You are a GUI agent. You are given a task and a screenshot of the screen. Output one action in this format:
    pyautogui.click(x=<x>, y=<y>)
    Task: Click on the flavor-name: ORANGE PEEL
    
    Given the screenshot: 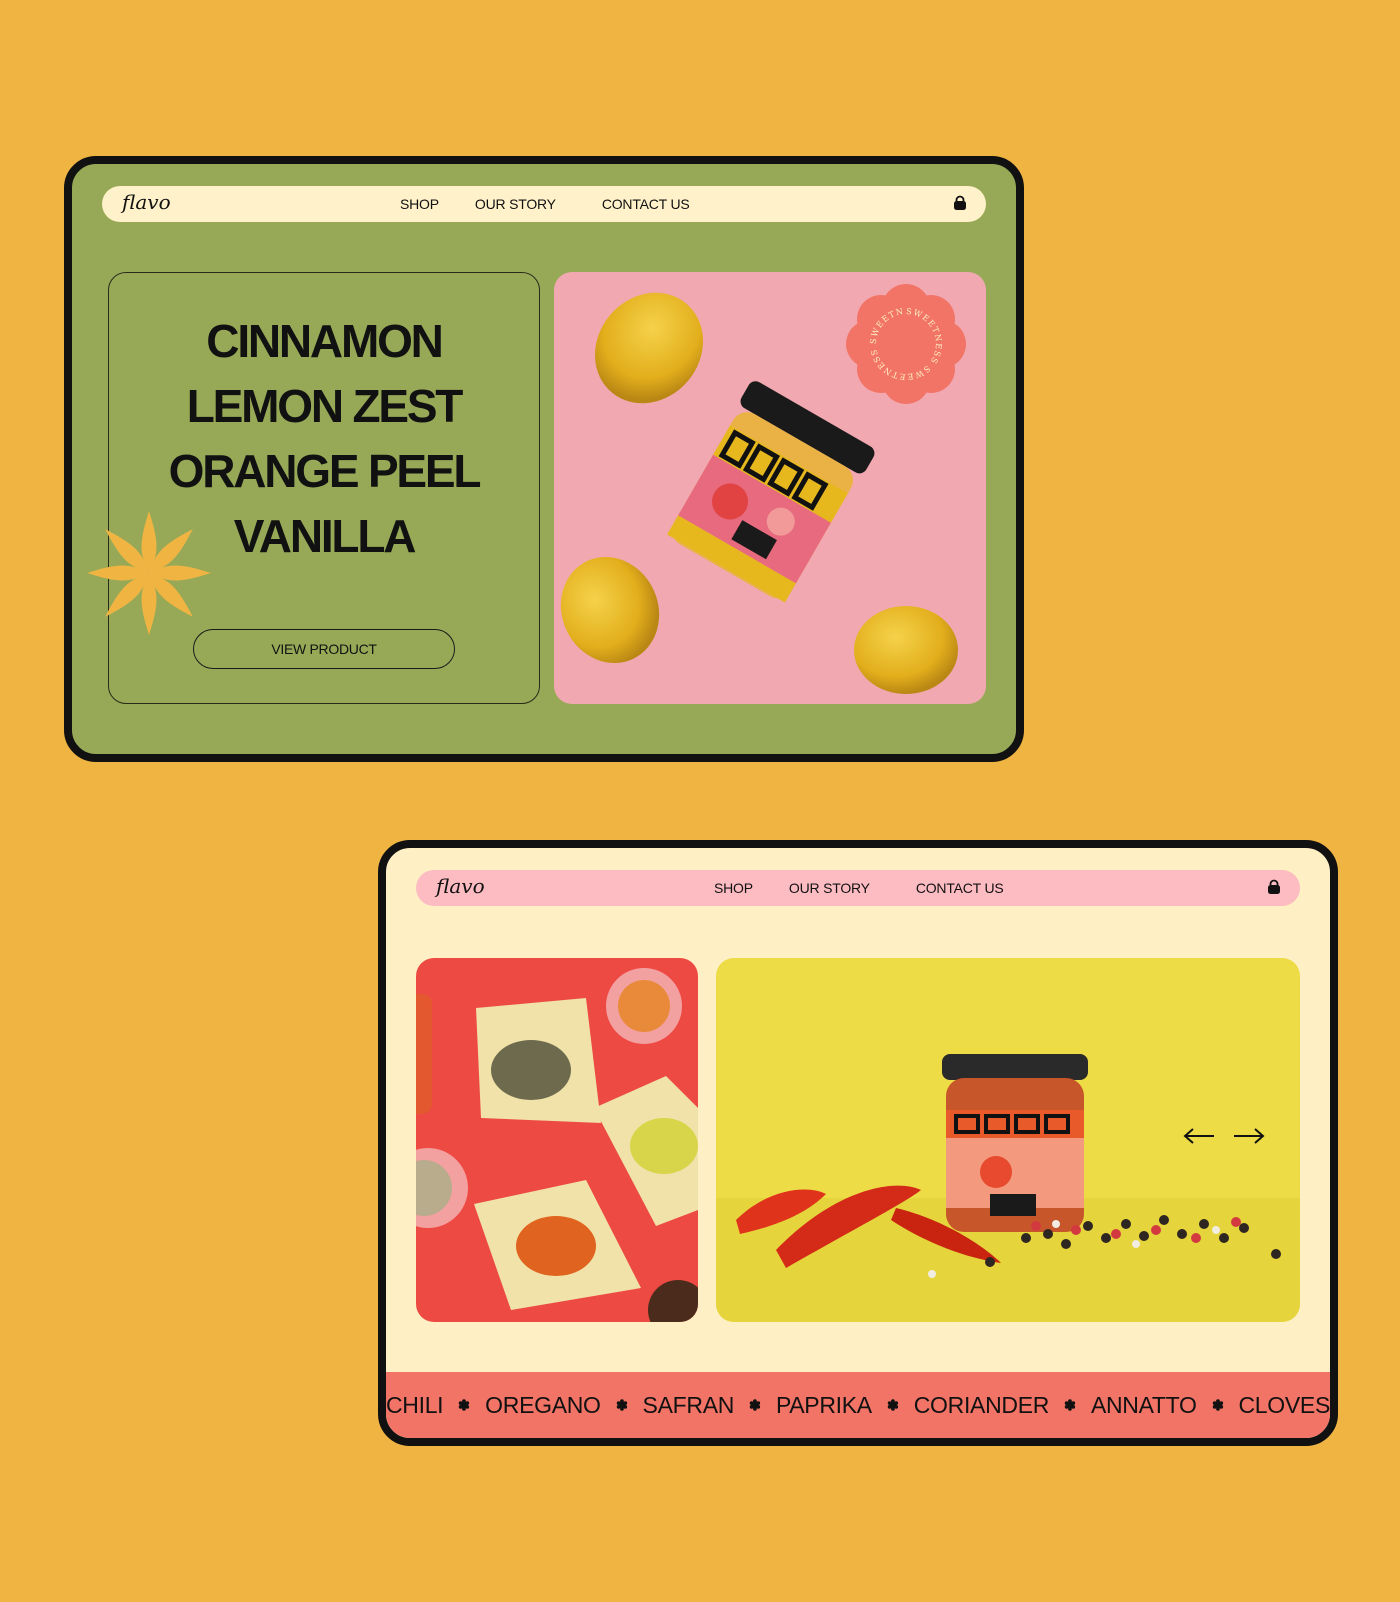 What is the action you would take?
    pyautogui.click(x=325, y=471)
    